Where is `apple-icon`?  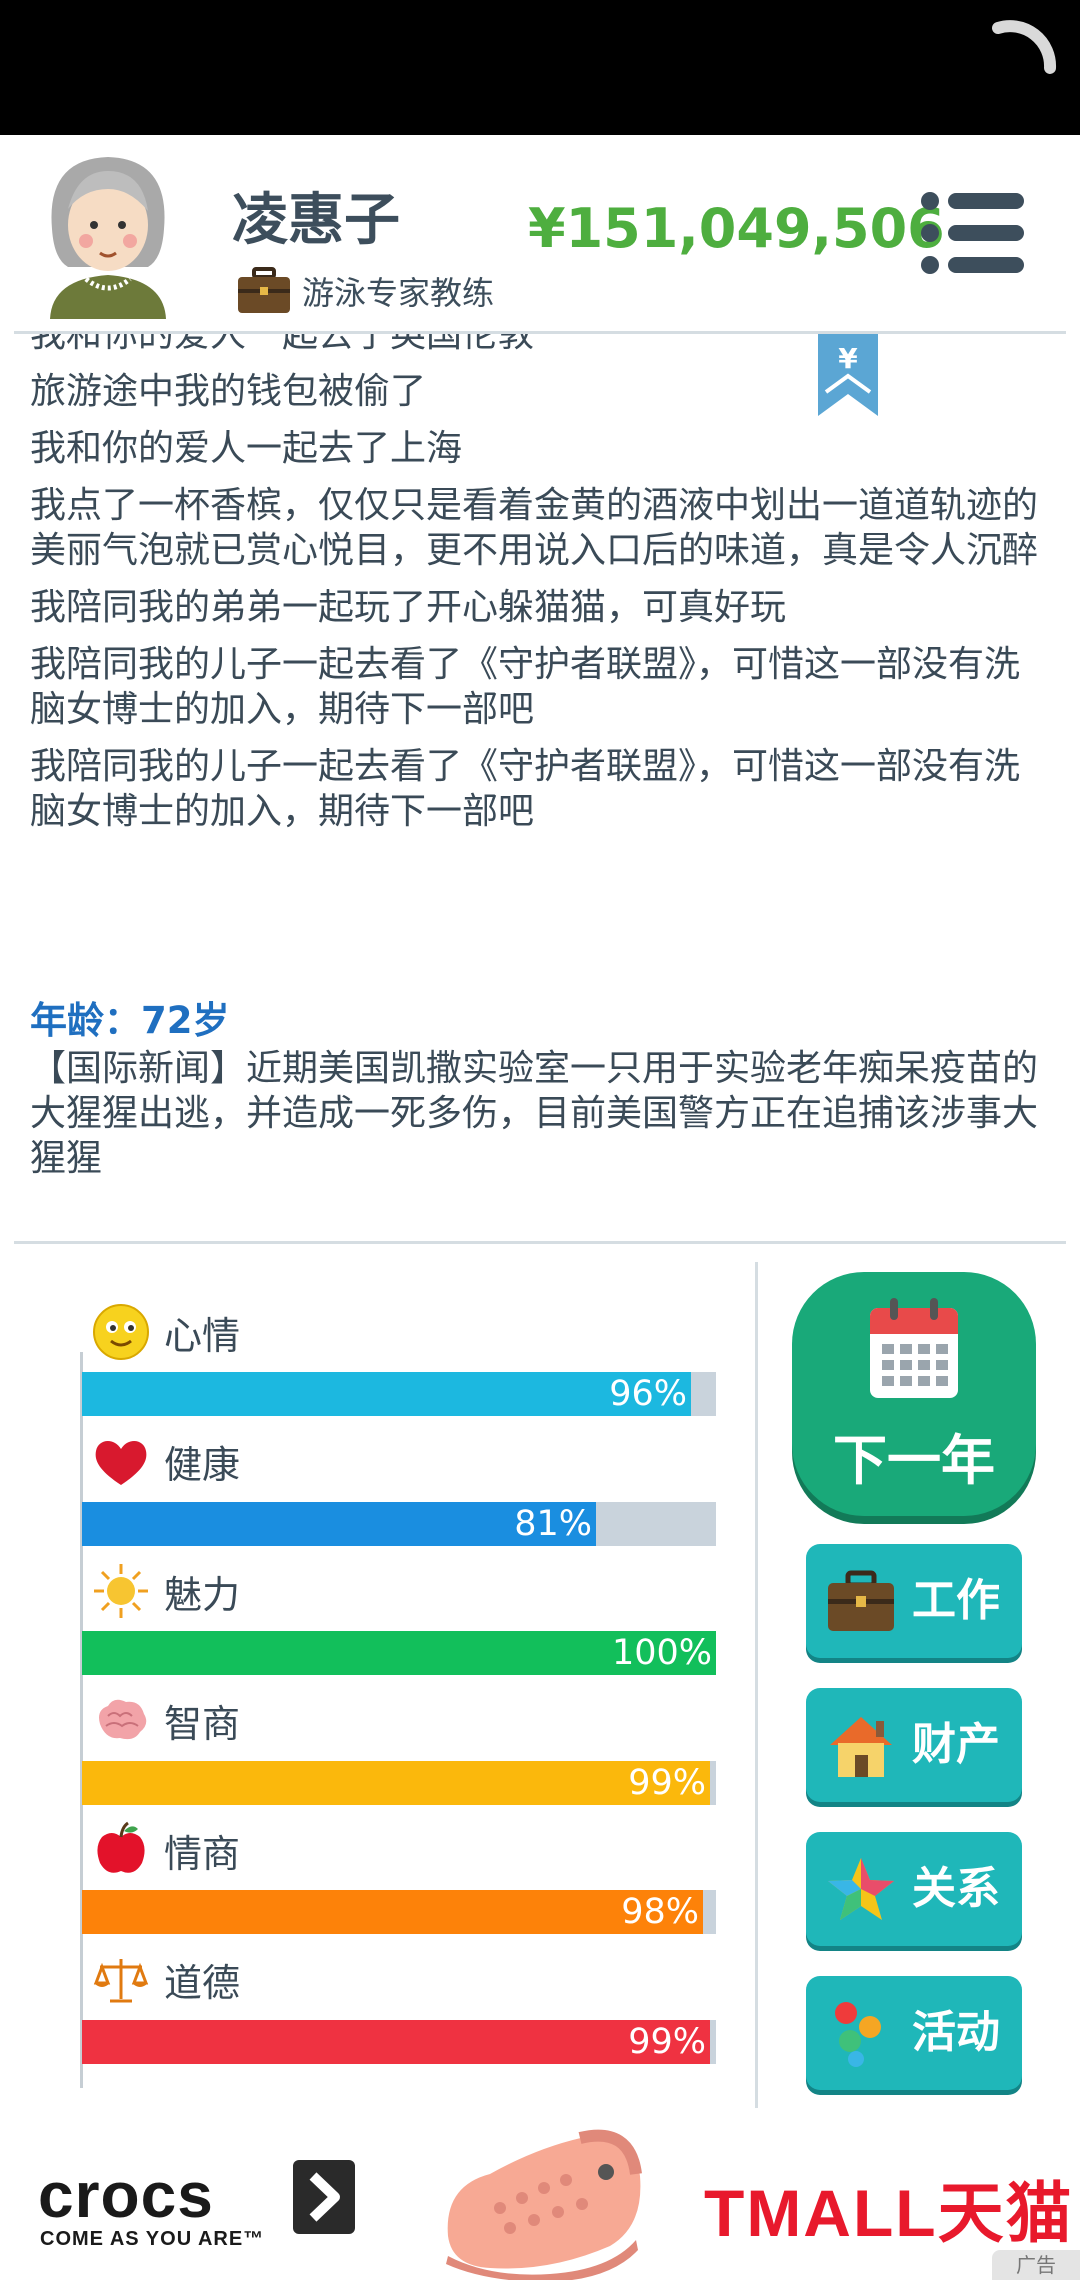 apple-icon is located at coordinates (121, 1847).